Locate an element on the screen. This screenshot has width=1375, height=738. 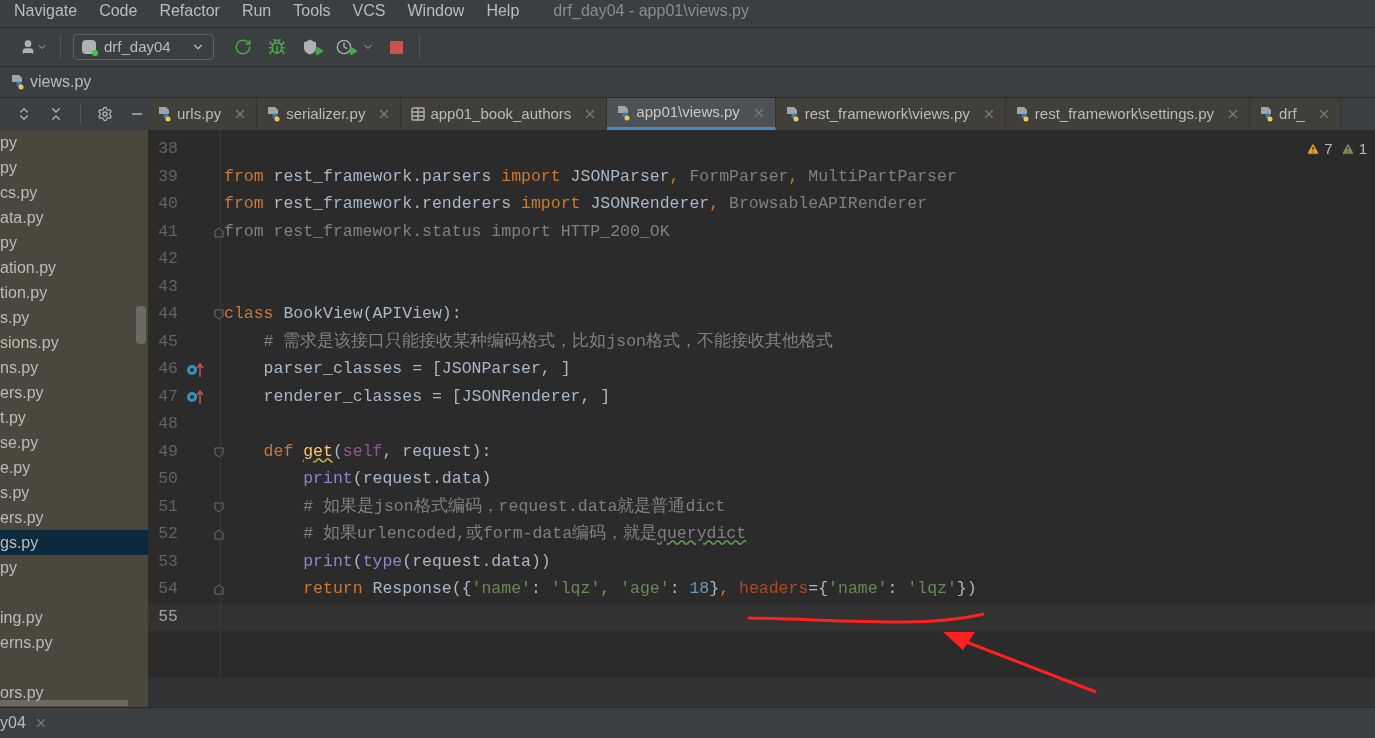
menu-item: Navigate is located at coordinates (46, 11).